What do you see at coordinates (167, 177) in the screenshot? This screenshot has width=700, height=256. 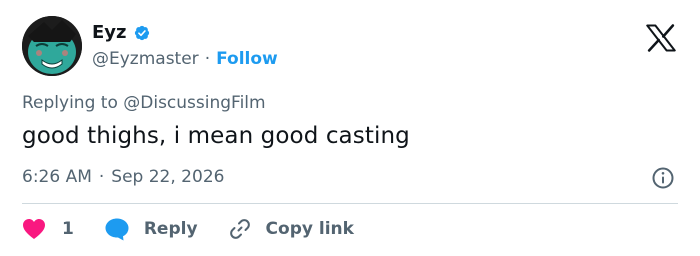 I see `tweet-date: Sep 22, 2026` at bounding box center [167, 177].